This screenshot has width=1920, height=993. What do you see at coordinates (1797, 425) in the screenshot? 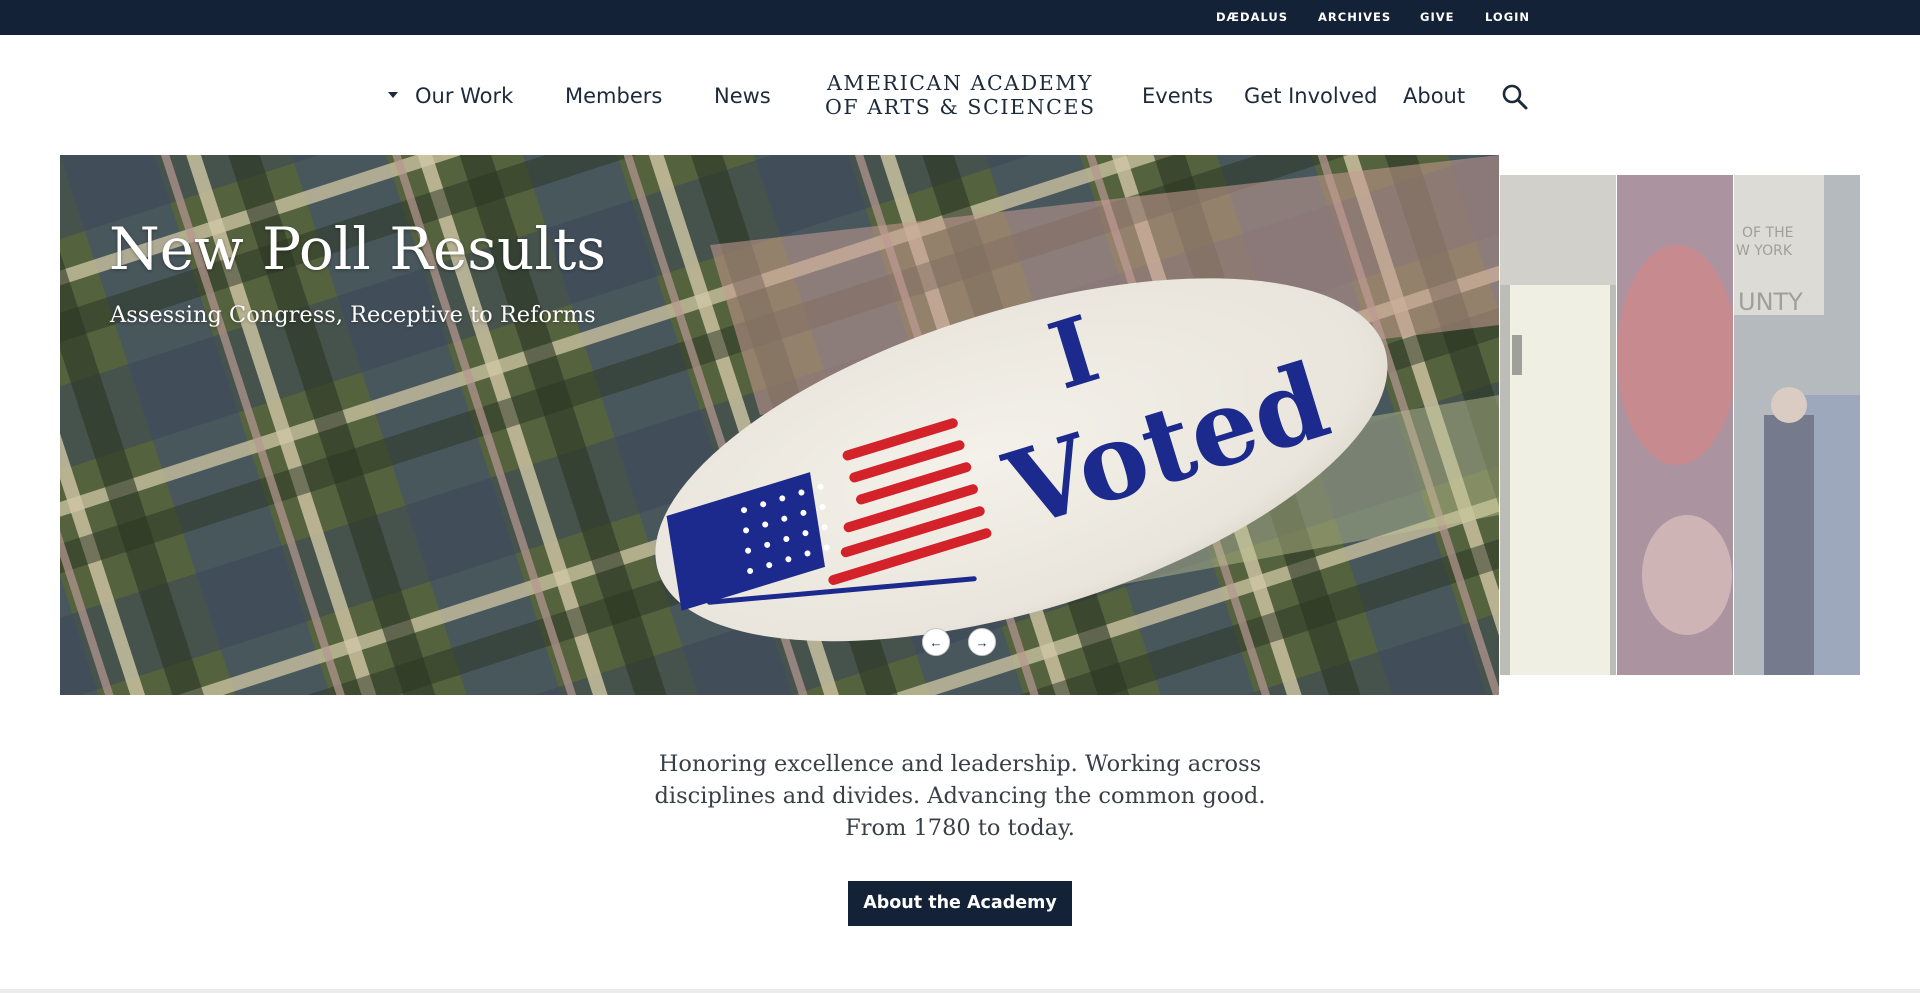
I see `preview-slide-3: OF THE W YORK UNTY` at bounding box center [1797, 425].